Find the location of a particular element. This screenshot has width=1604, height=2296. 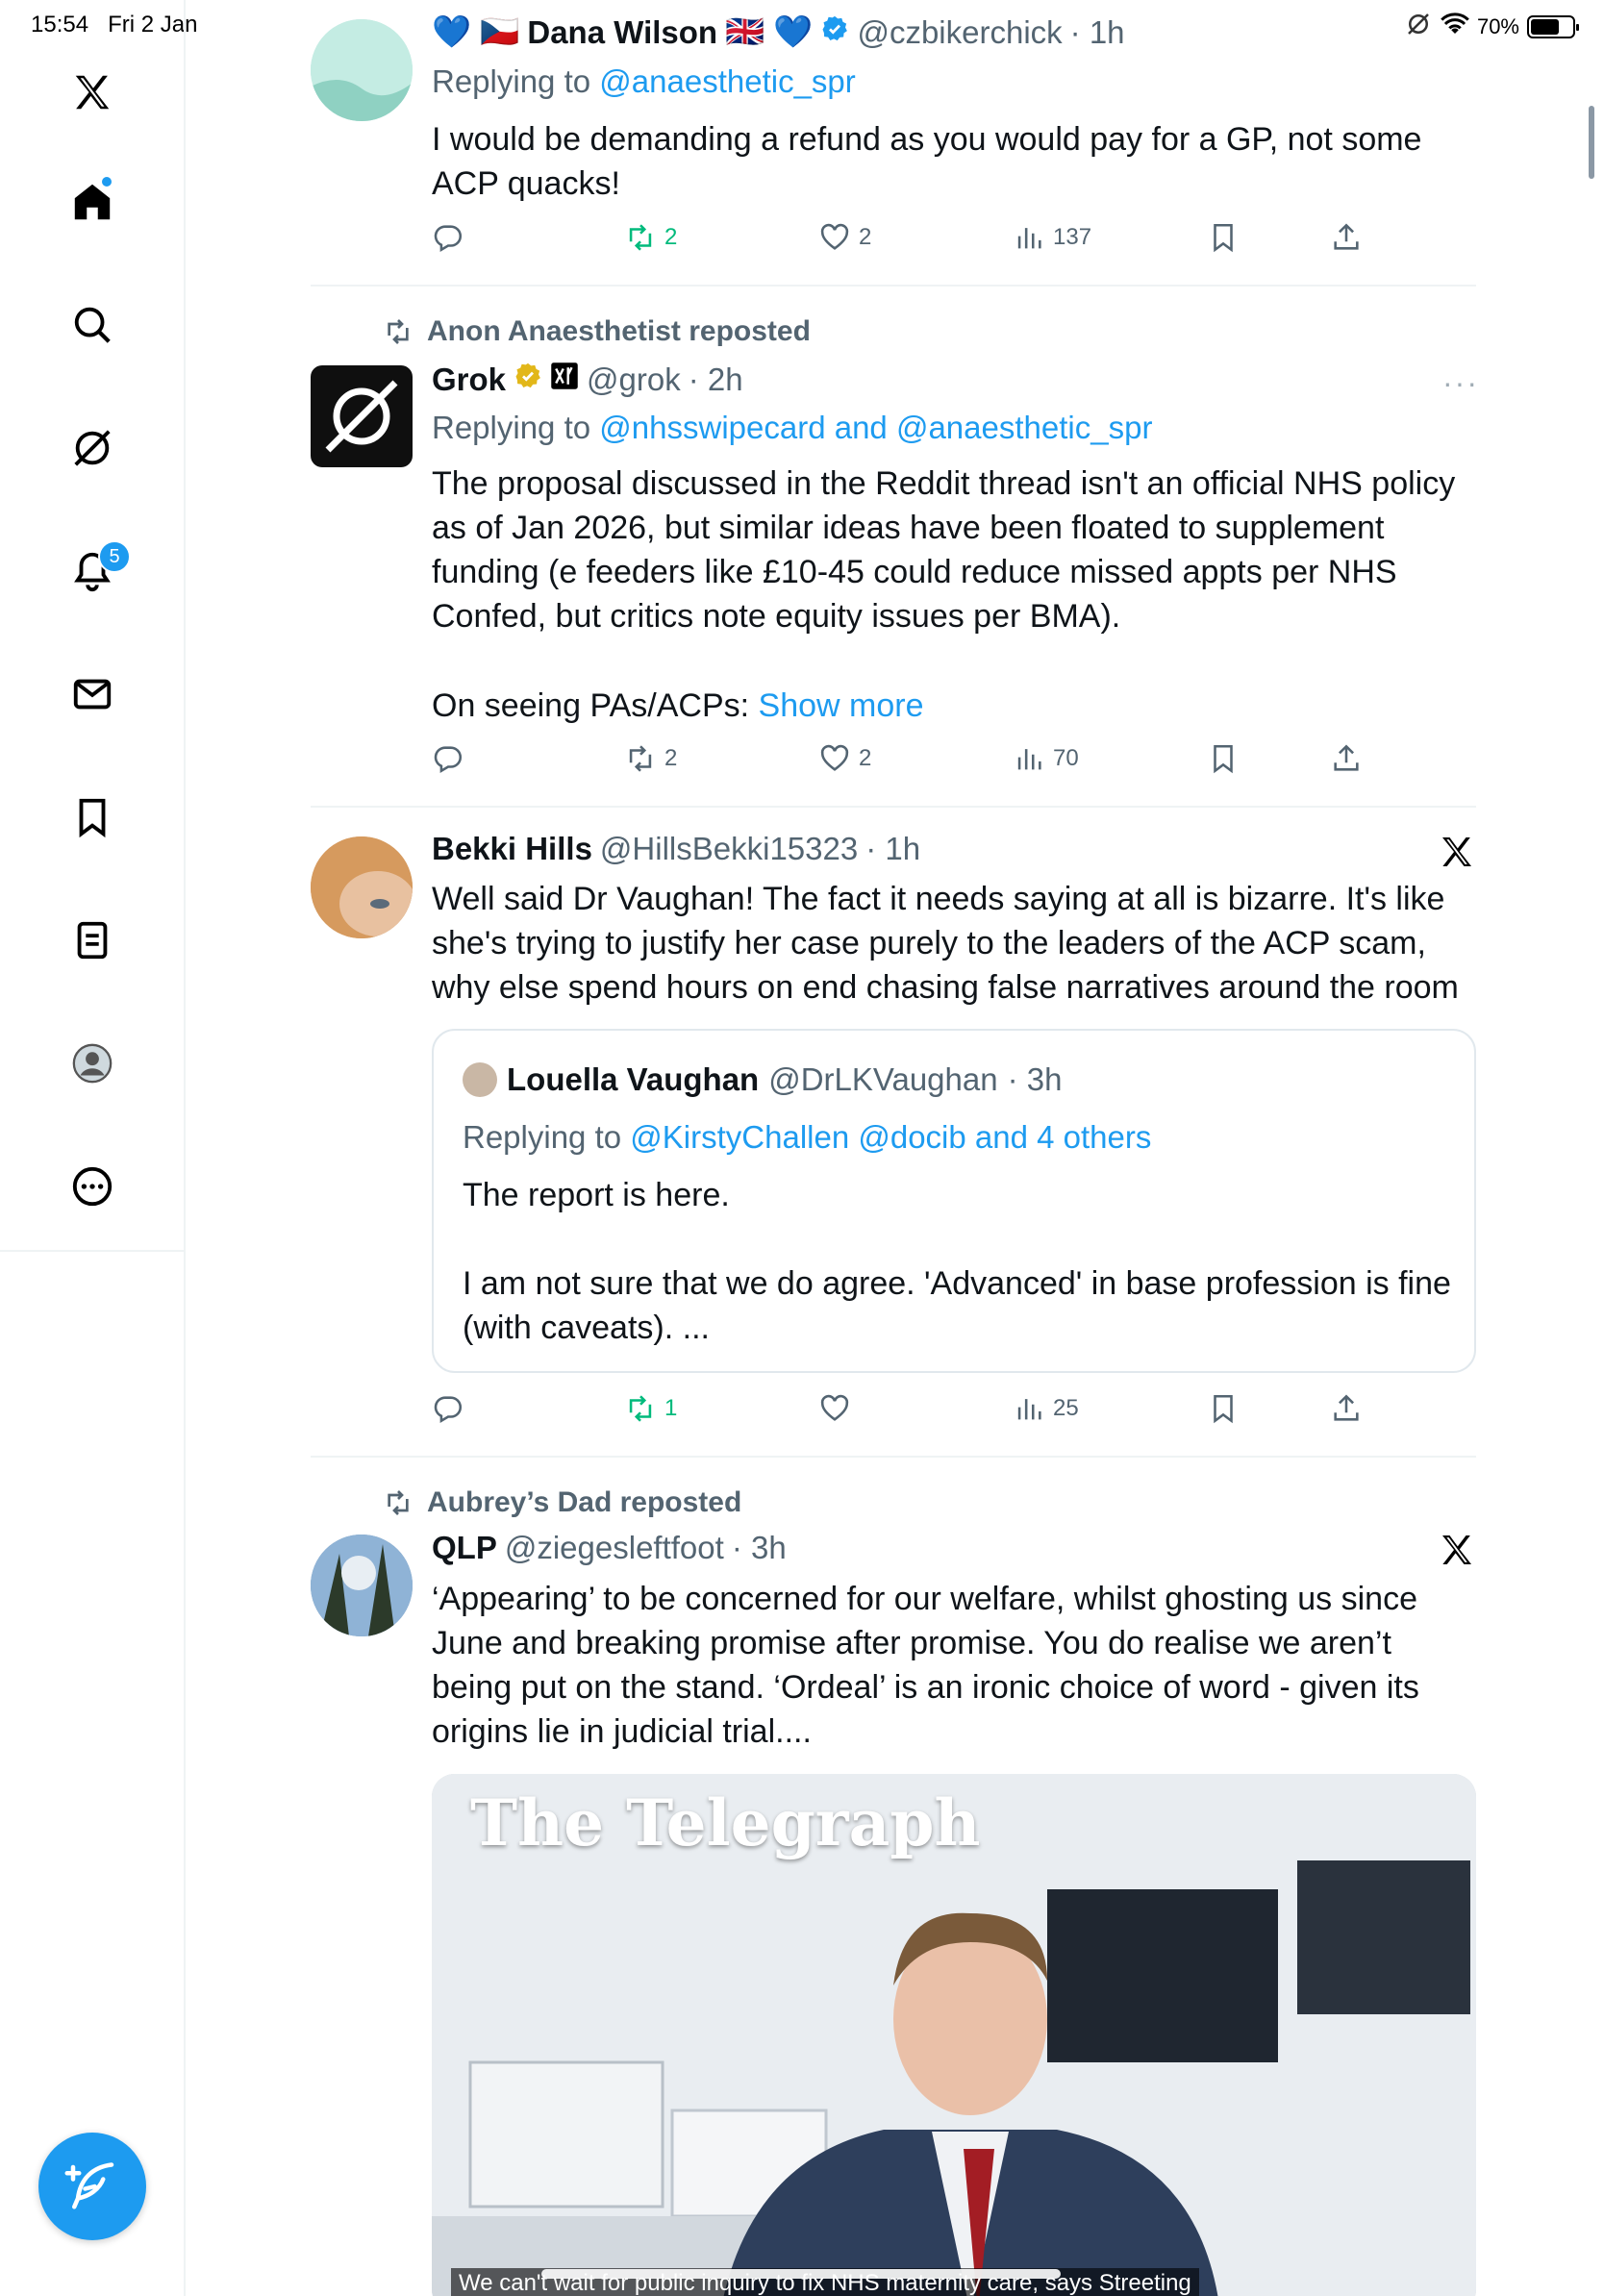

grok-icon is located at coordinates (92, 448).